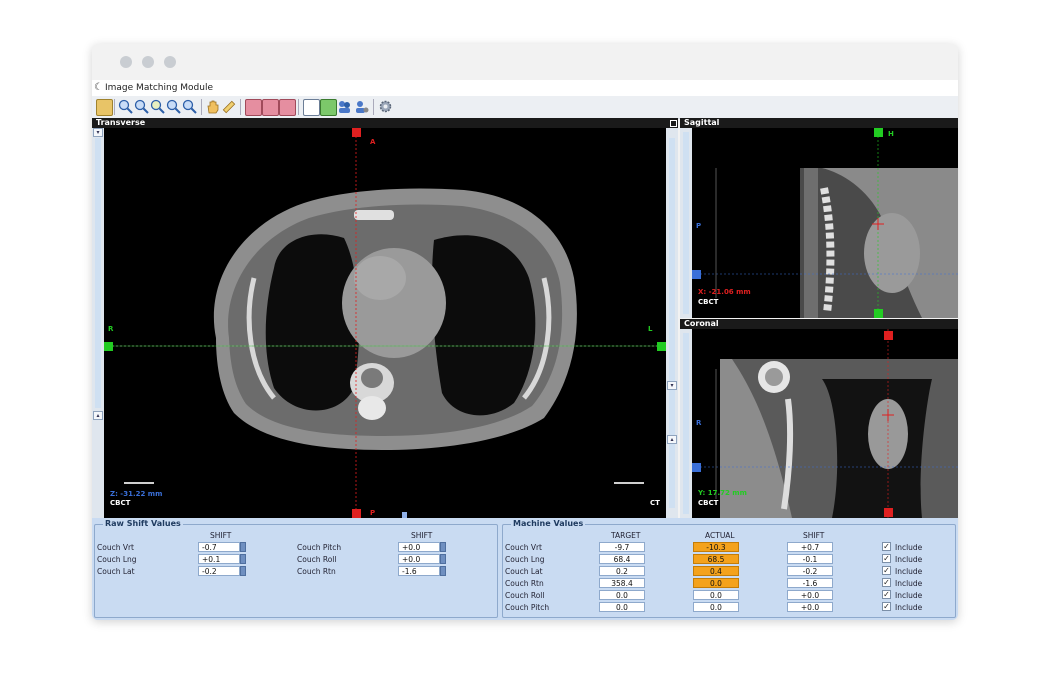  Describe the element at coordinates (253, 107) in the screenshot. I see `window-level-icon` at that location.